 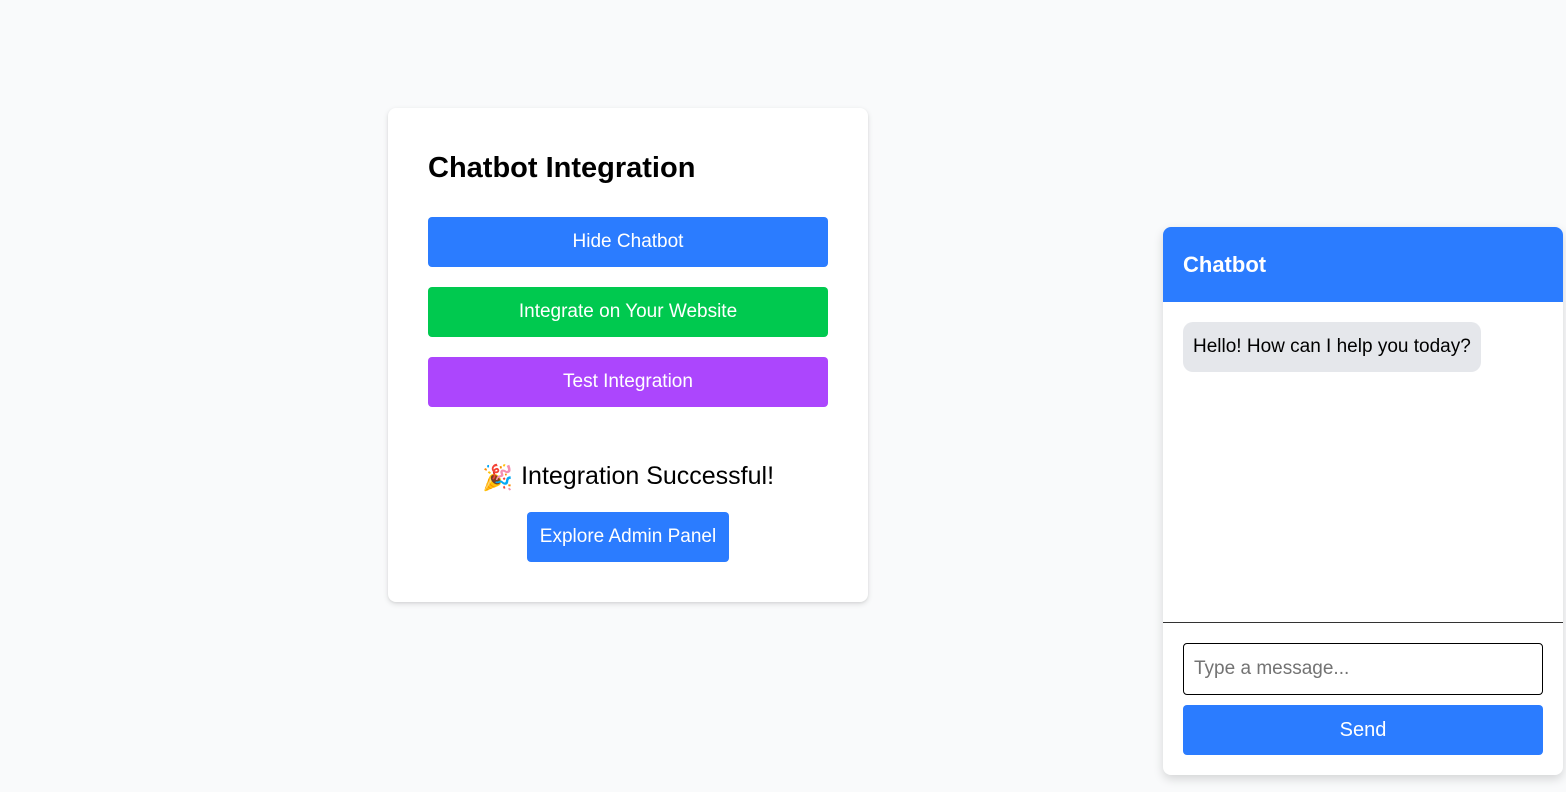 I want to click on message-input, so click(x=1363, y=669).